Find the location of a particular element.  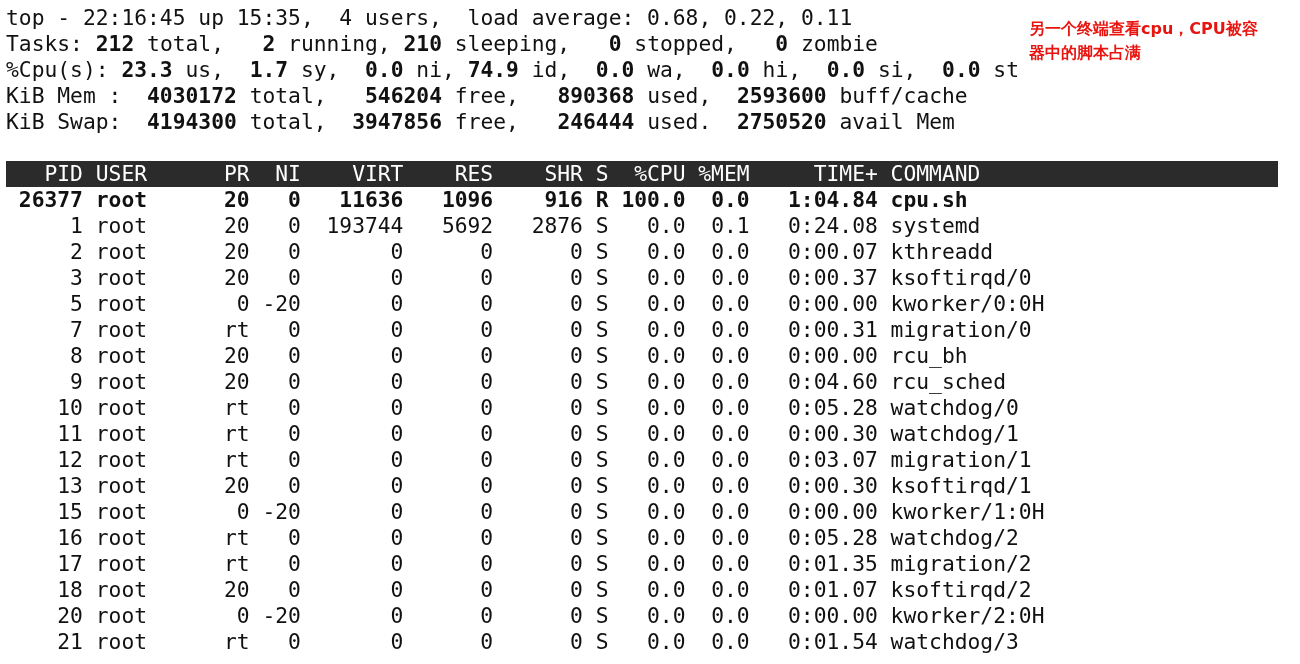

table-cell: 5692 is located at coordinates (467, 226).